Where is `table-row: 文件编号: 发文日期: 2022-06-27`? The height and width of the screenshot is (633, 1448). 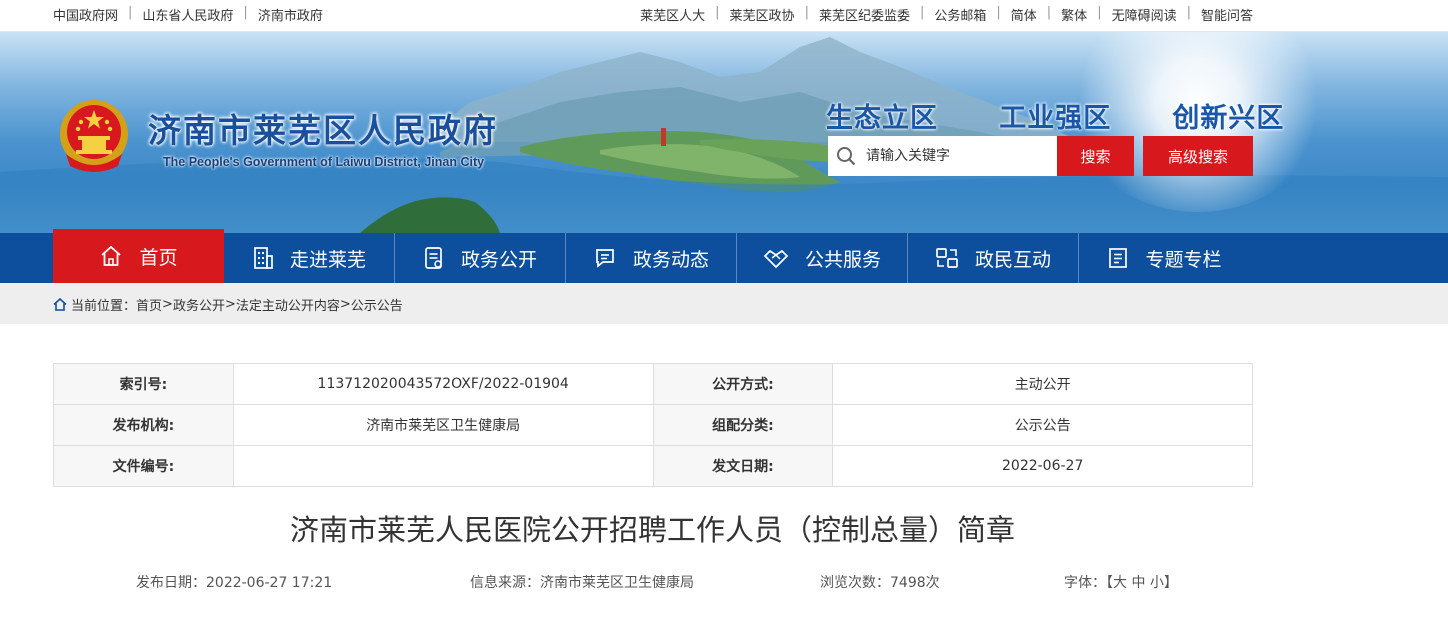 table-row: 文件编号: 发文日期: 2022-06-27 is located at coordinates (653, 466).